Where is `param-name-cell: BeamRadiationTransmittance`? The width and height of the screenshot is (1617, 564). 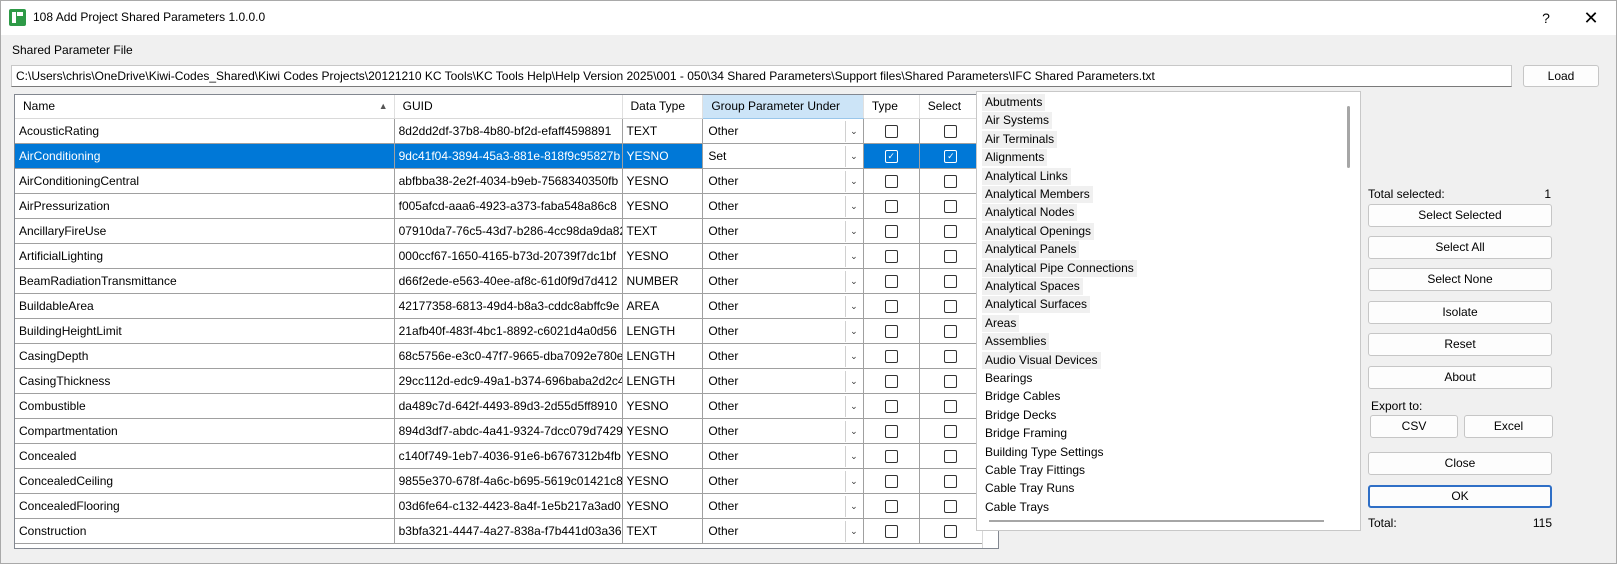 param-name-cell: BeamRadiationTransmittance is located at coordinates (205, 281).